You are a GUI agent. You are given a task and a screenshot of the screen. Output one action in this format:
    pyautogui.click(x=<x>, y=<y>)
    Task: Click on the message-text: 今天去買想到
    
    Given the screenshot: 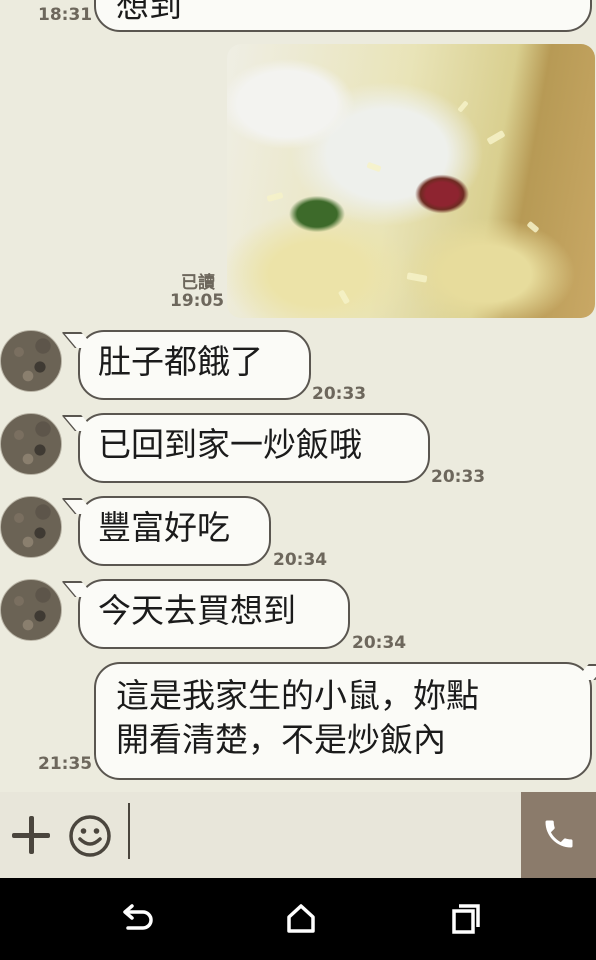 What is the action you would take?
    pyautogui.click(x=197, y=610)
    